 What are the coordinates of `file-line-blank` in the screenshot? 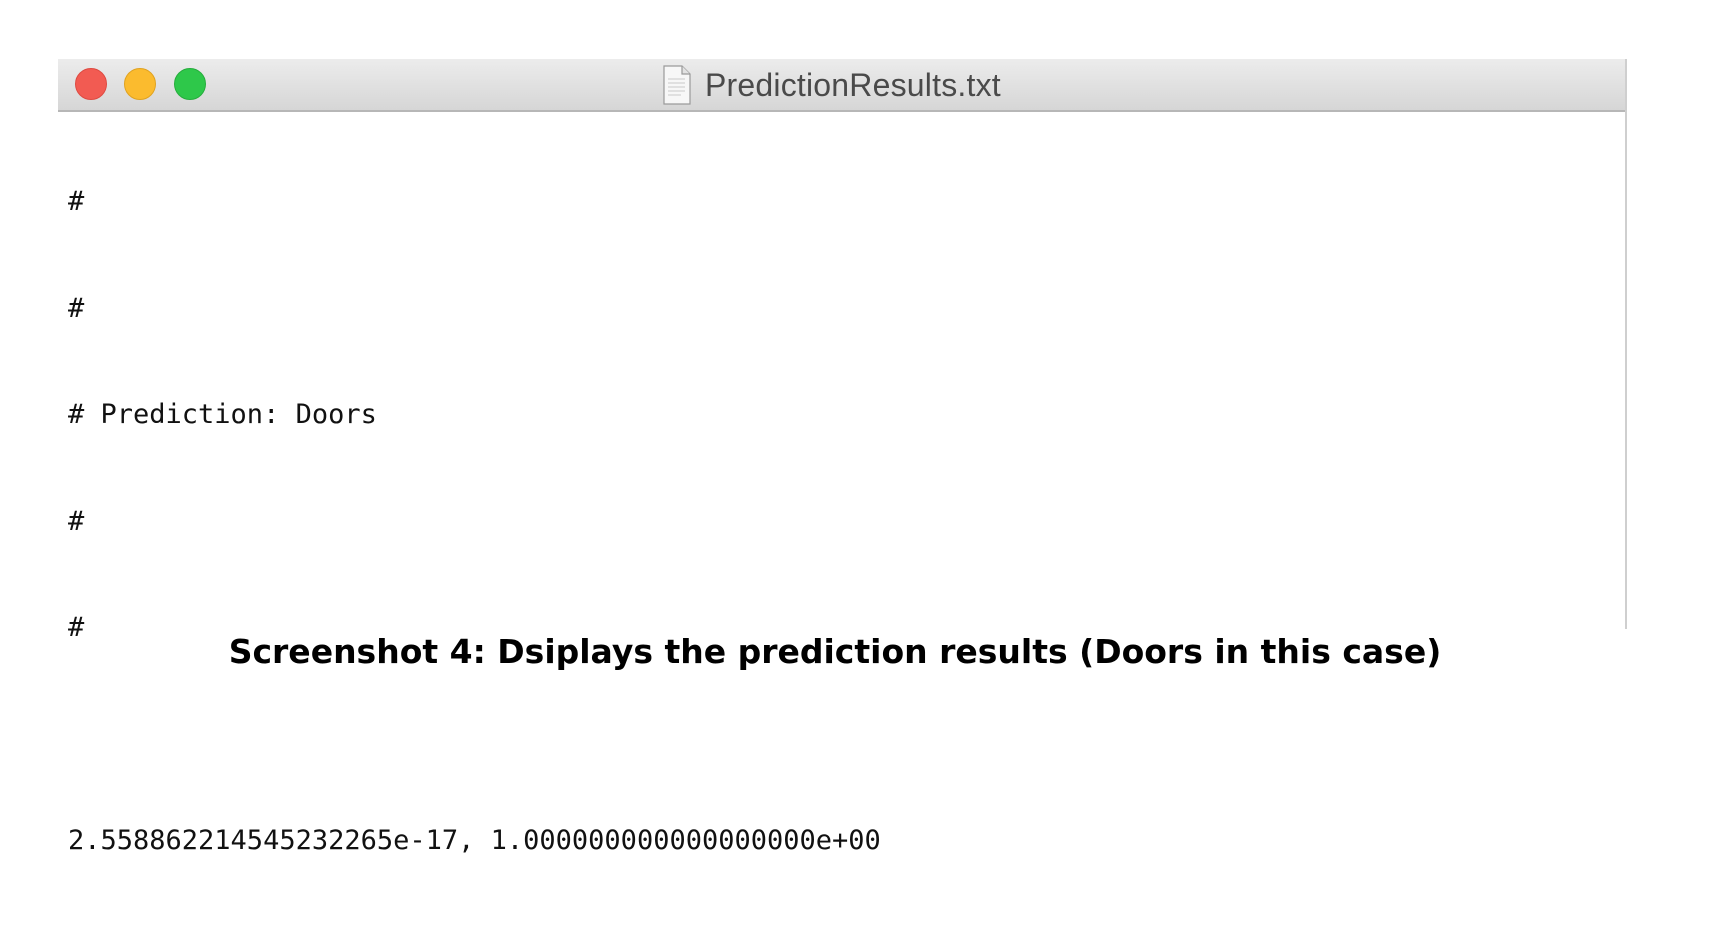 It's located at (844, 735).